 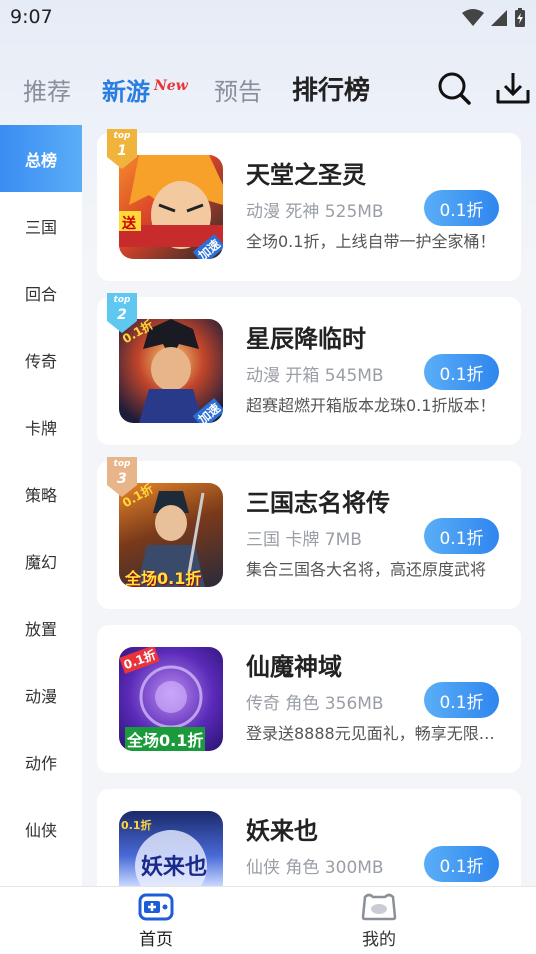 What do you see at coordinates (41, 292) in the screenshot?
I see `sidebar-item-turn-based: 回合` at bounding box center [41, 292].